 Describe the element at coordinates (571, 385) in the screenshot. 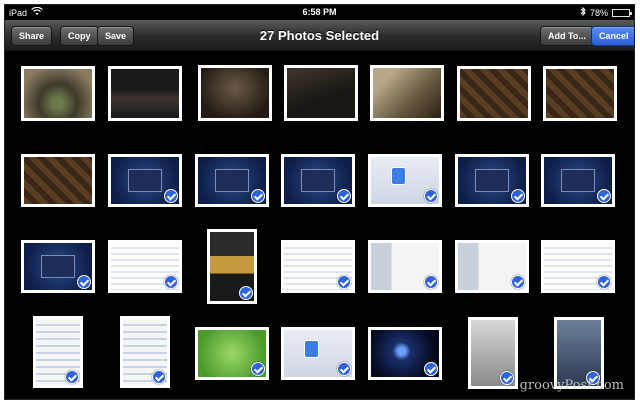

I see `watermark: groovyPost.com` at that location.